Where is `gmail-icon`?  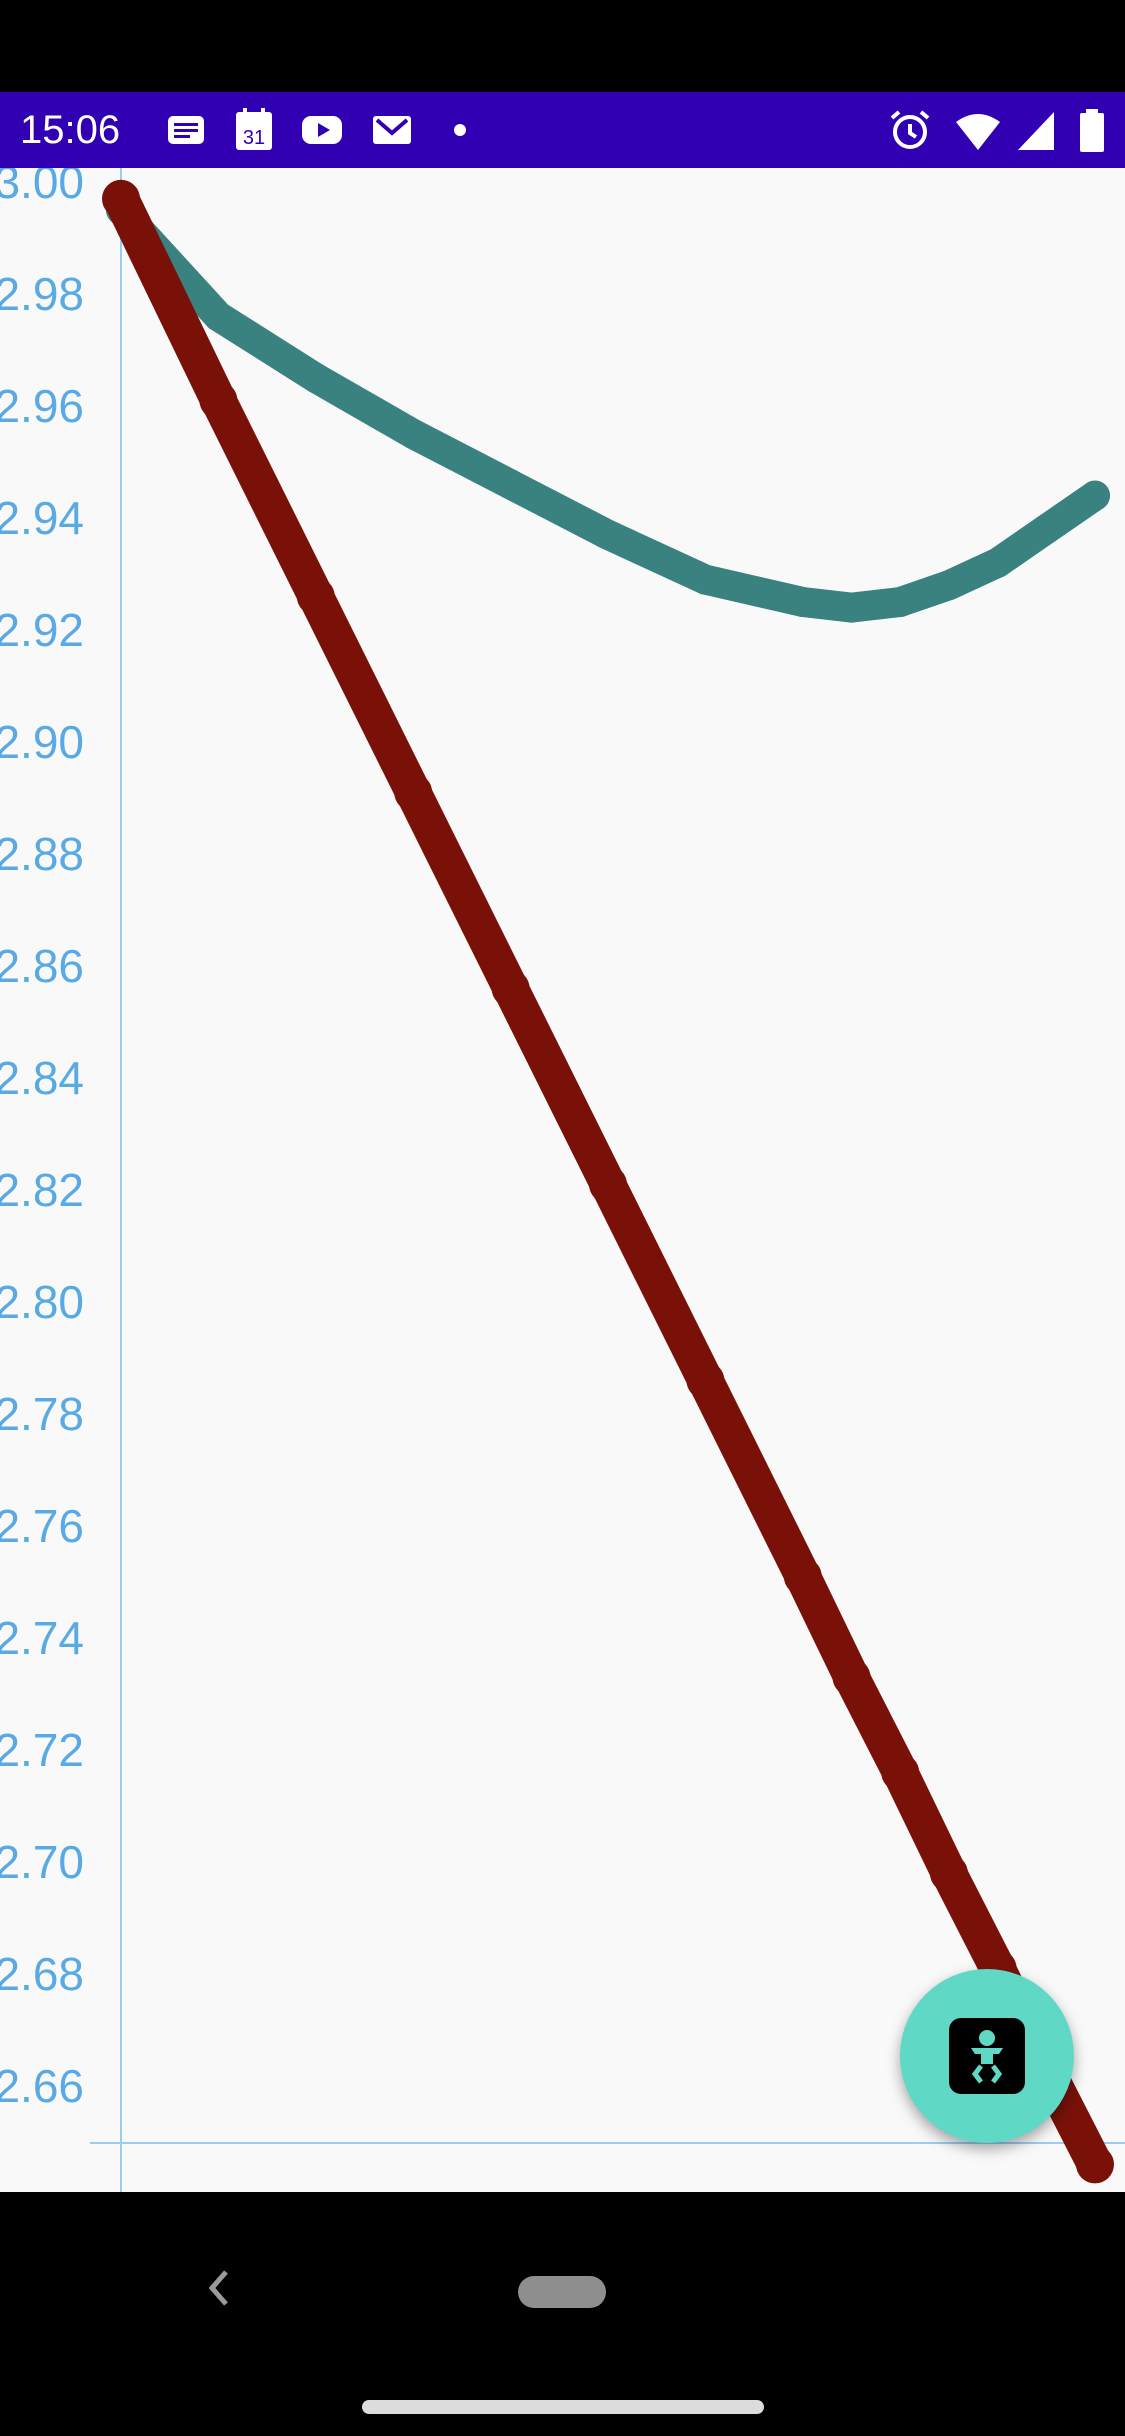 gmail-icon is located at coordinates (392, 130).